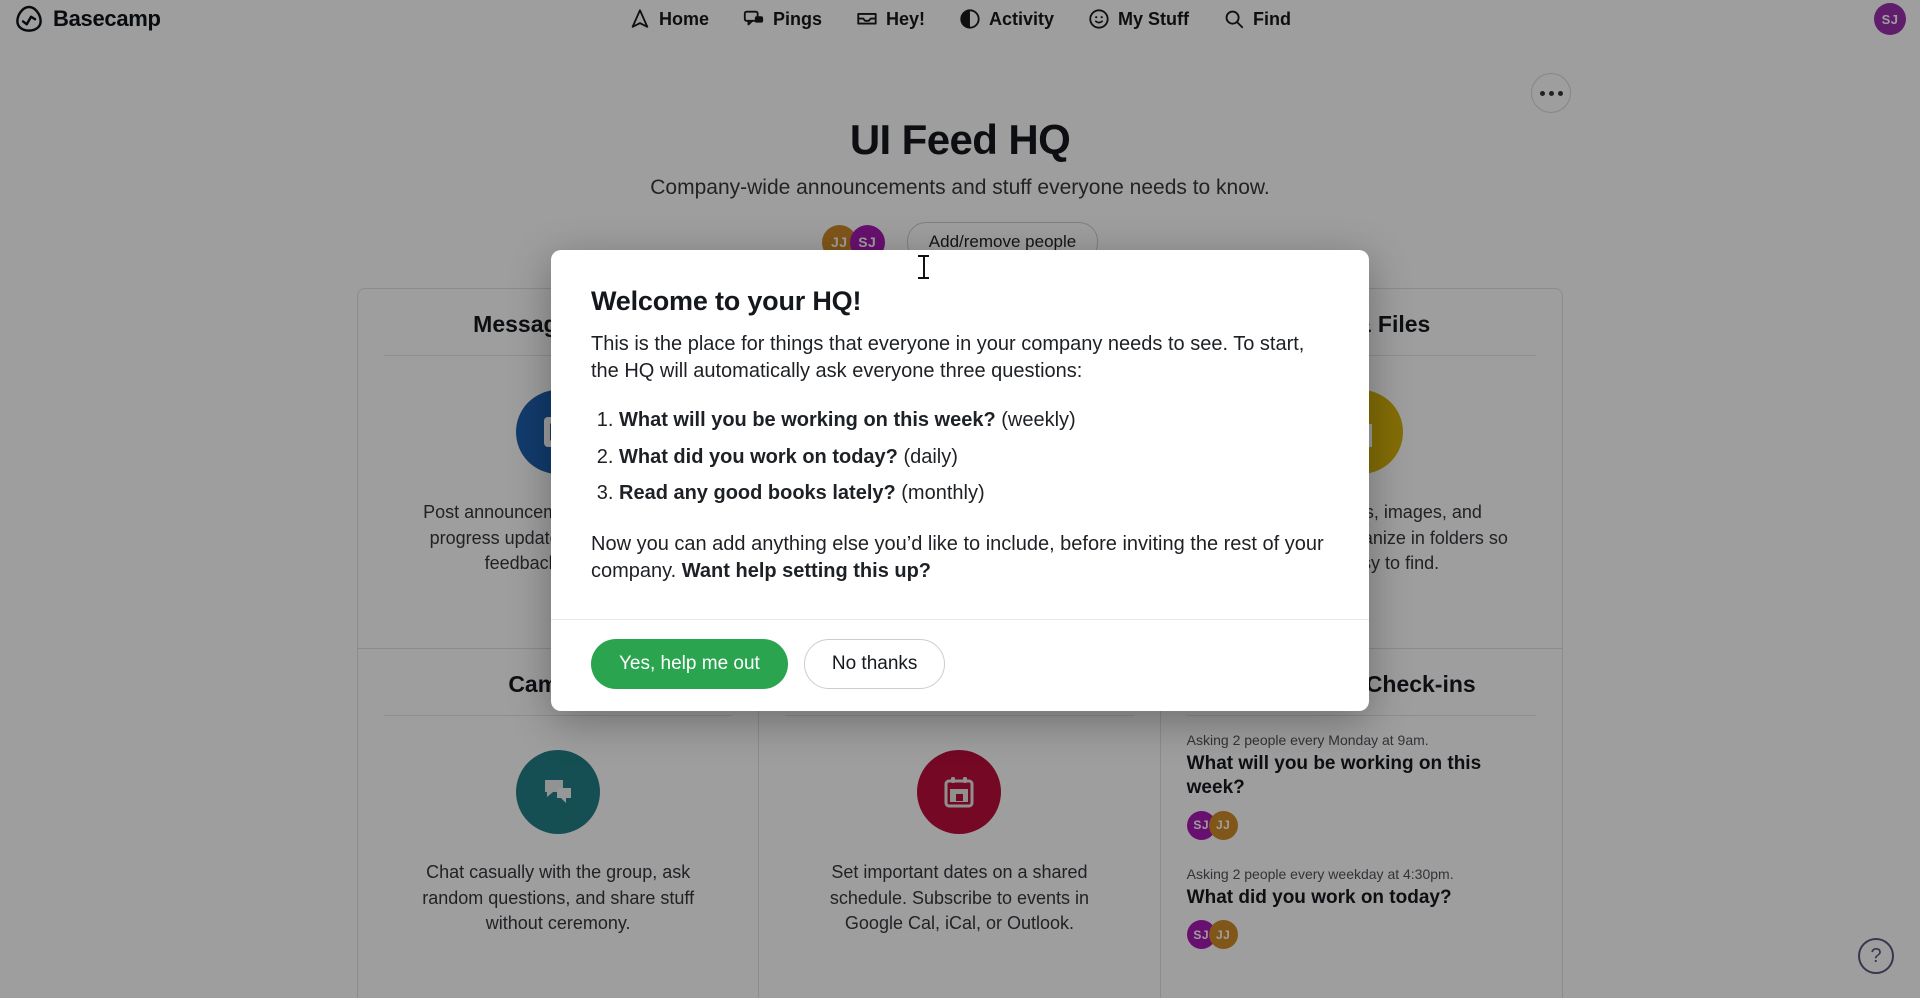  Describe the element at coordinates (923, 267) in the screenshot. I see `text-cursor` at that location.